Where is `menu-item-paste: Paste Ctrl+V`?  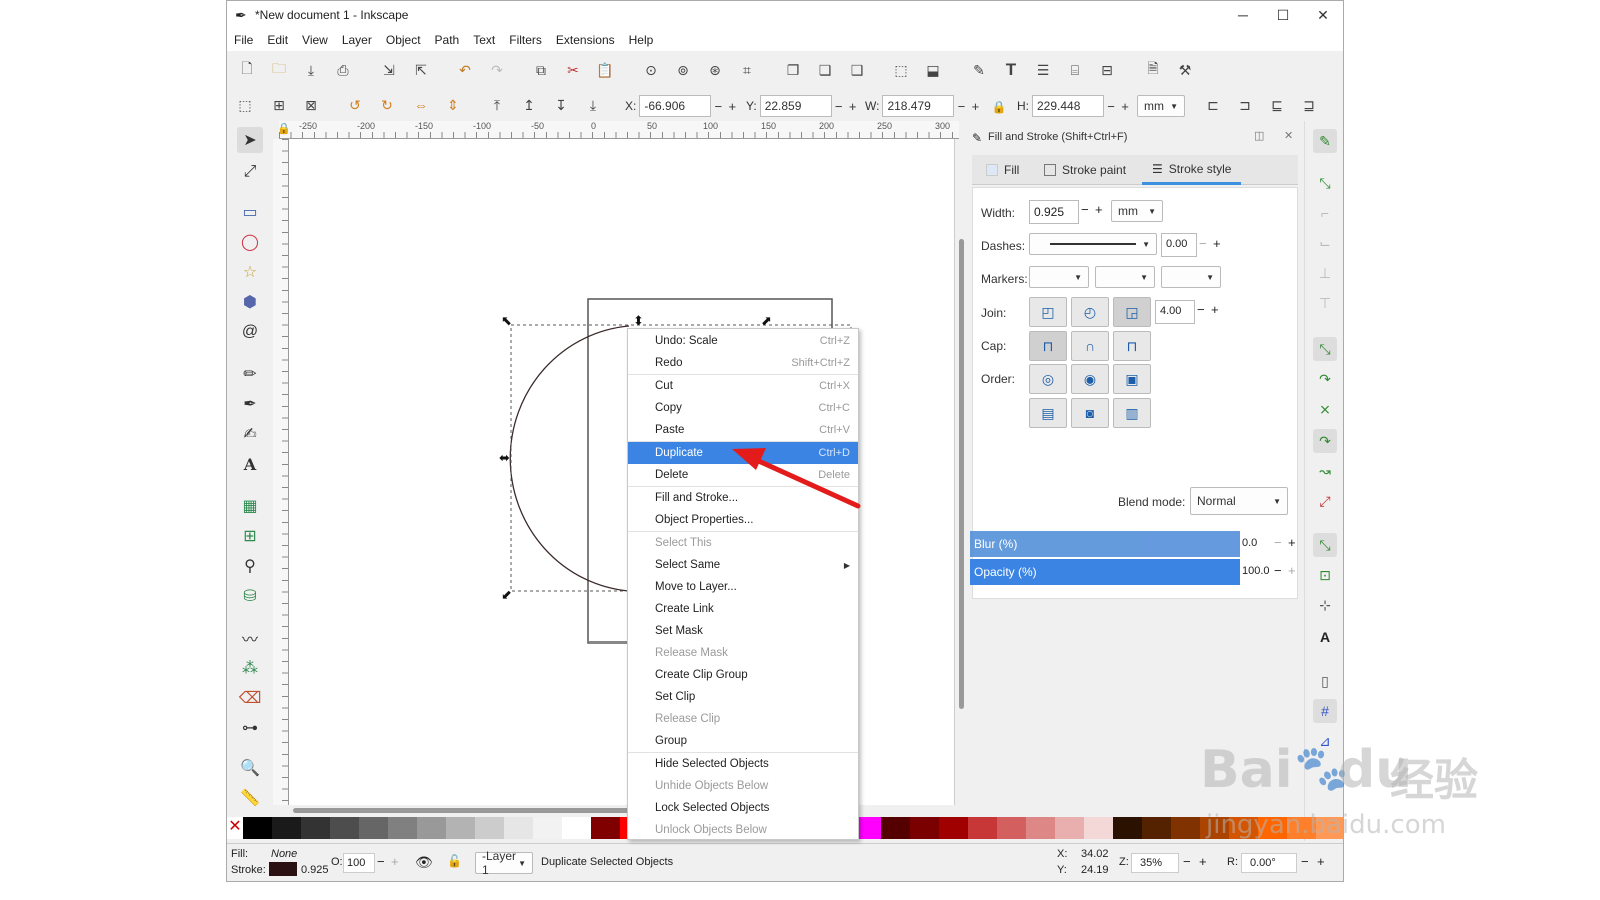 menu-item-paste: Paste Ctrl+V is located at coordinates (743, 430).